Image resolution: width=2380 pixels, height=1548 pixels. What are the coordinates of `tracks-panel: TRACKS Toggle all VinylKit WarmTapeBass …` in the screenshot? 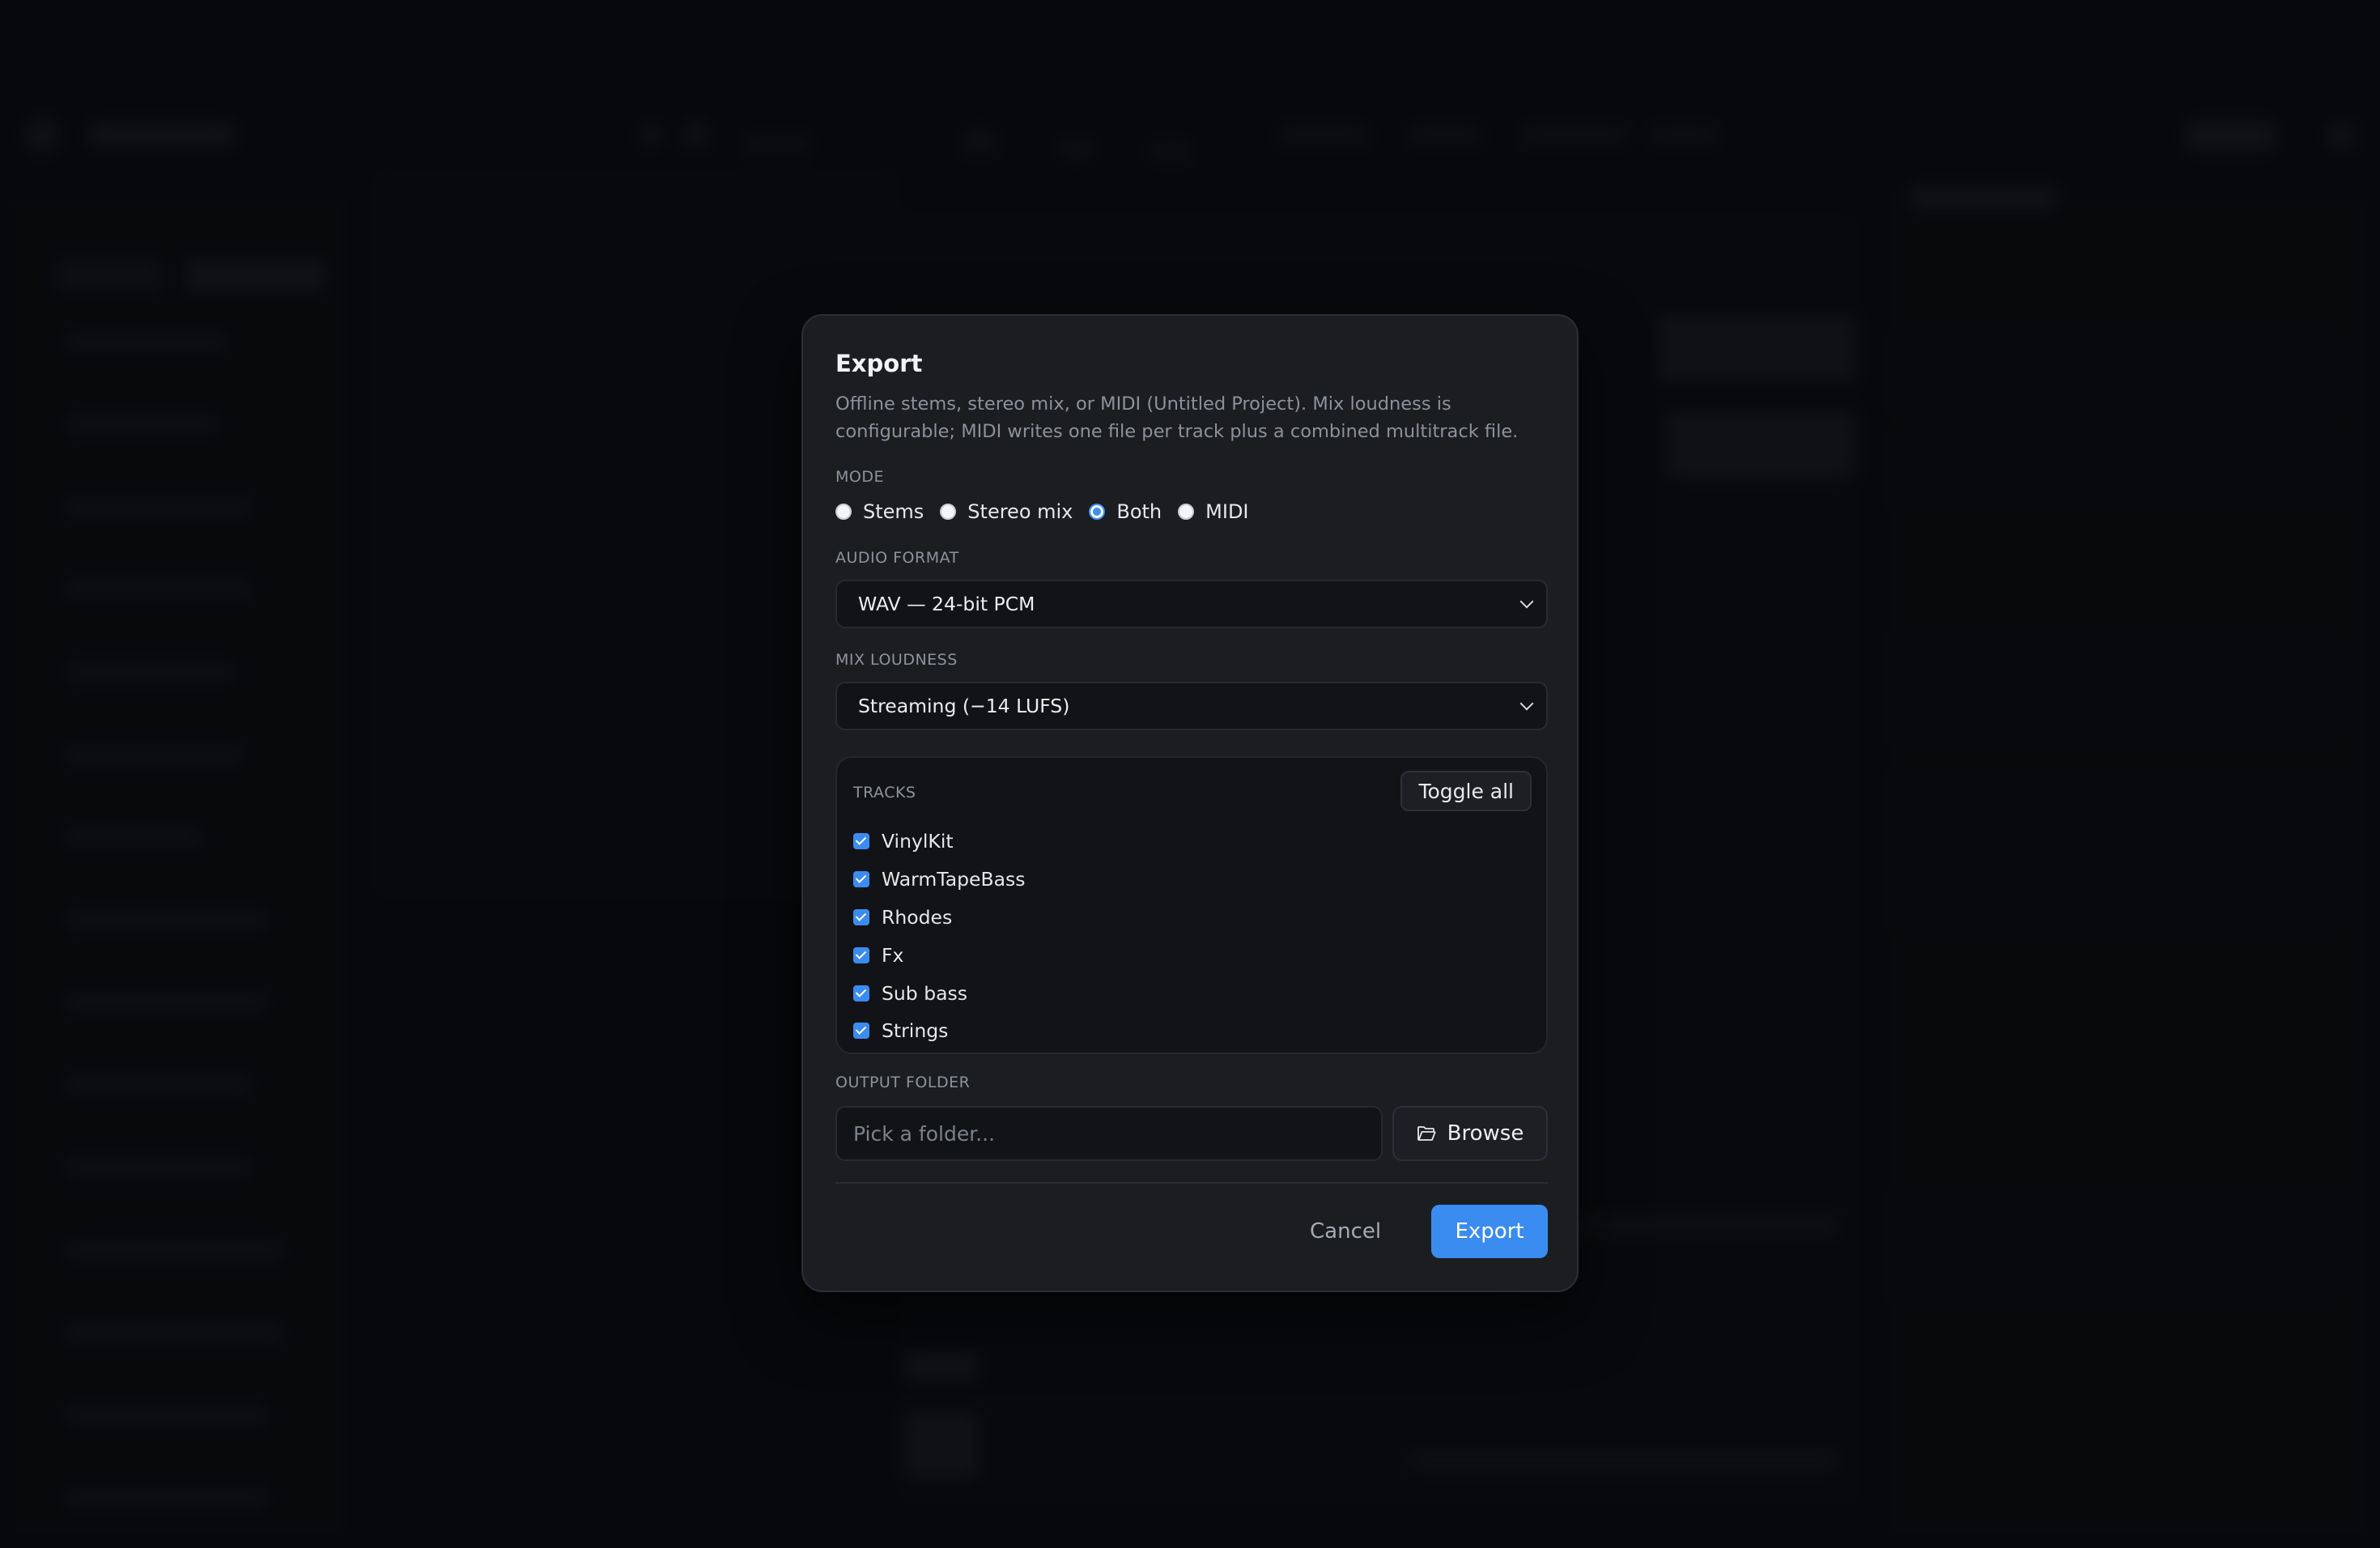 It's located at (1192, 905).